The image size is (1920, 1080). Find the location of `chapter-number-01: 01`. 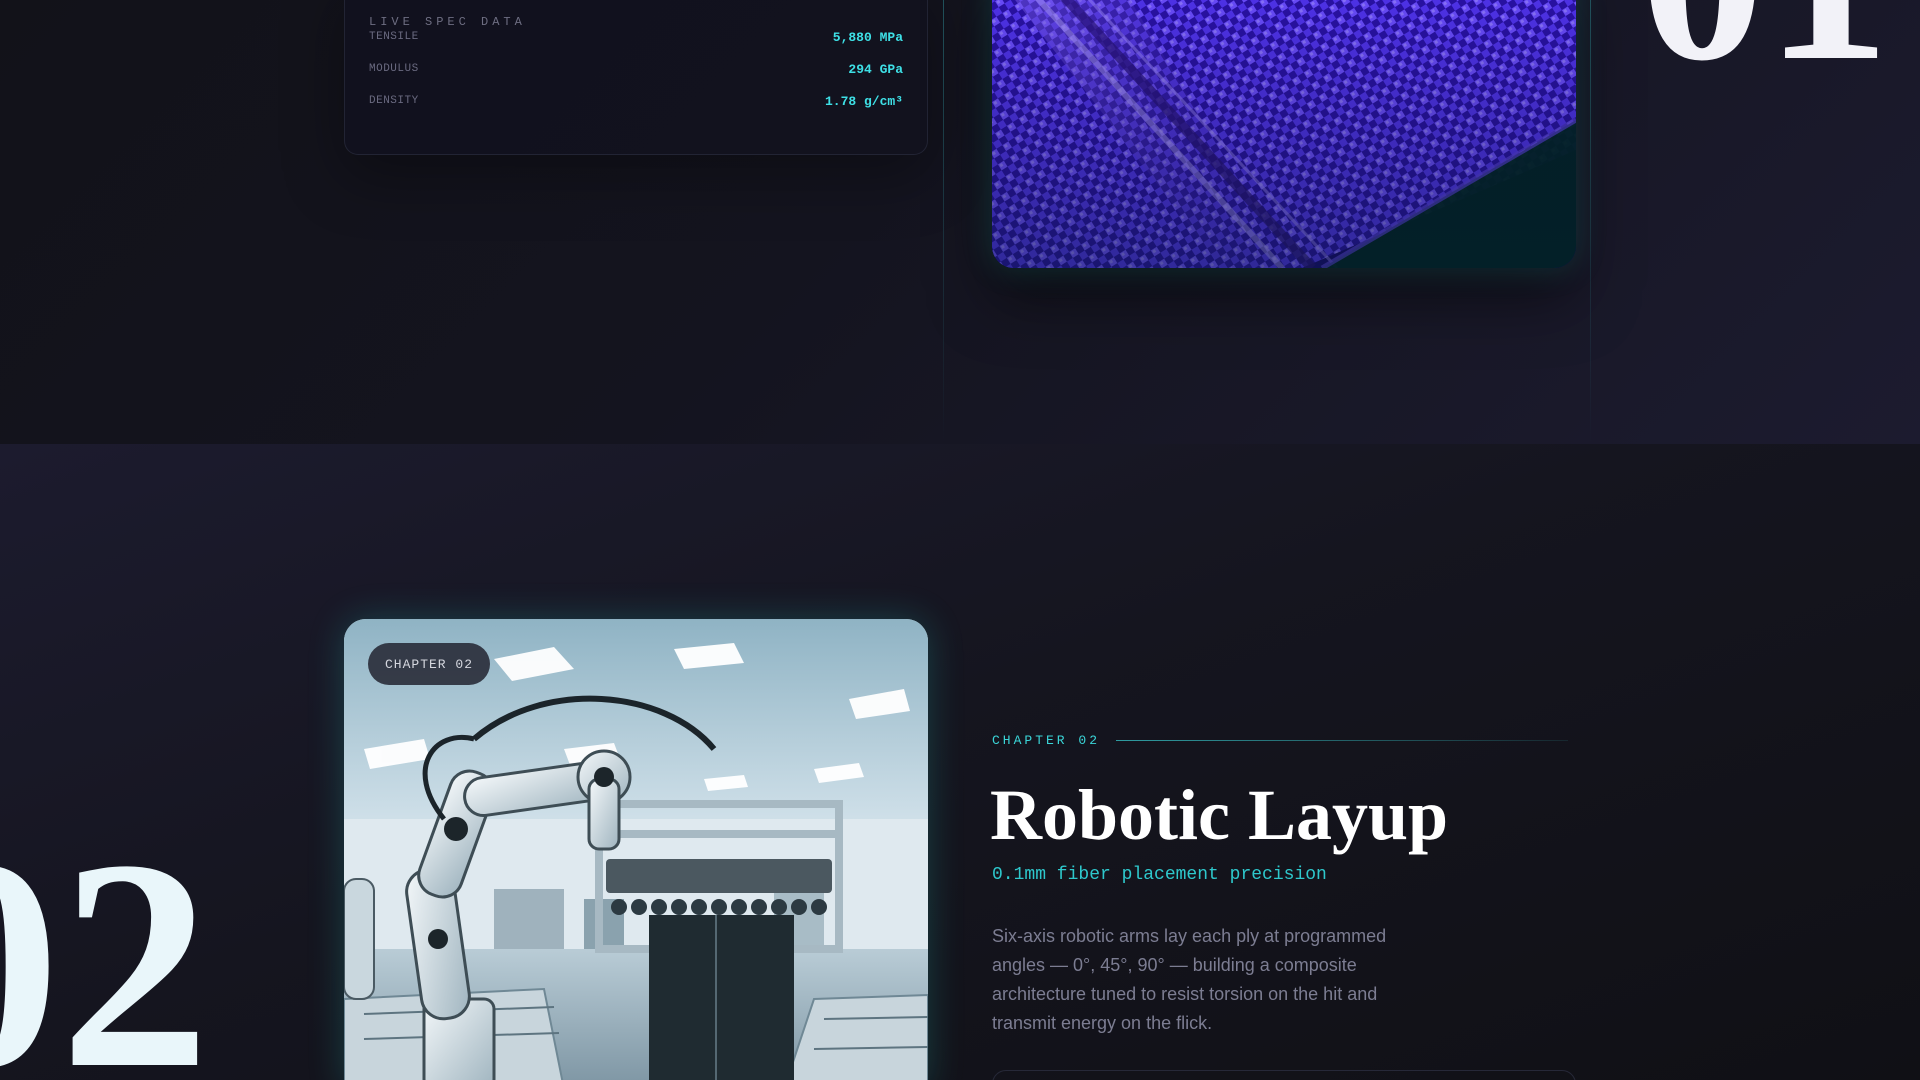

chapter-number-01: 01 is located at coordinates (1765, 50).